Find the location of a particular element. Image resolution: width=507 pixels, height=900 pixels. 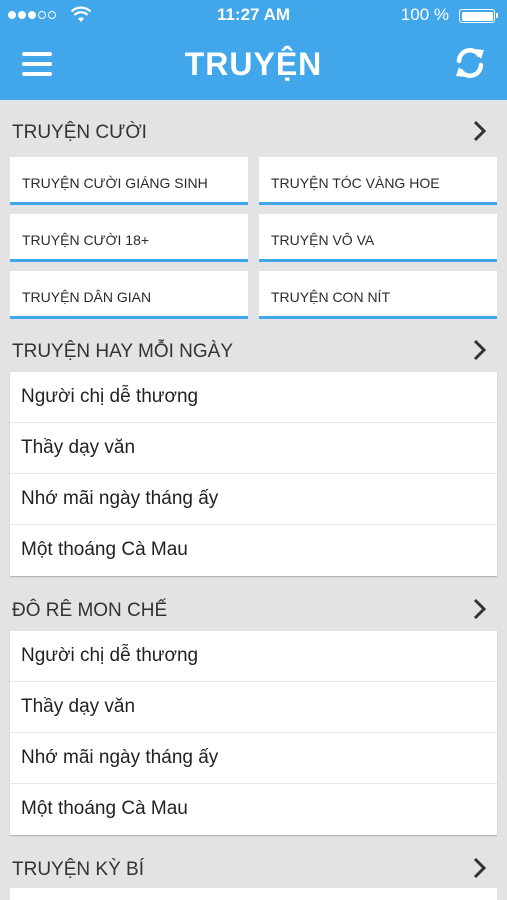

section-title: TRUYỆN KỲ BÍ is located at coordinates (78, 869).